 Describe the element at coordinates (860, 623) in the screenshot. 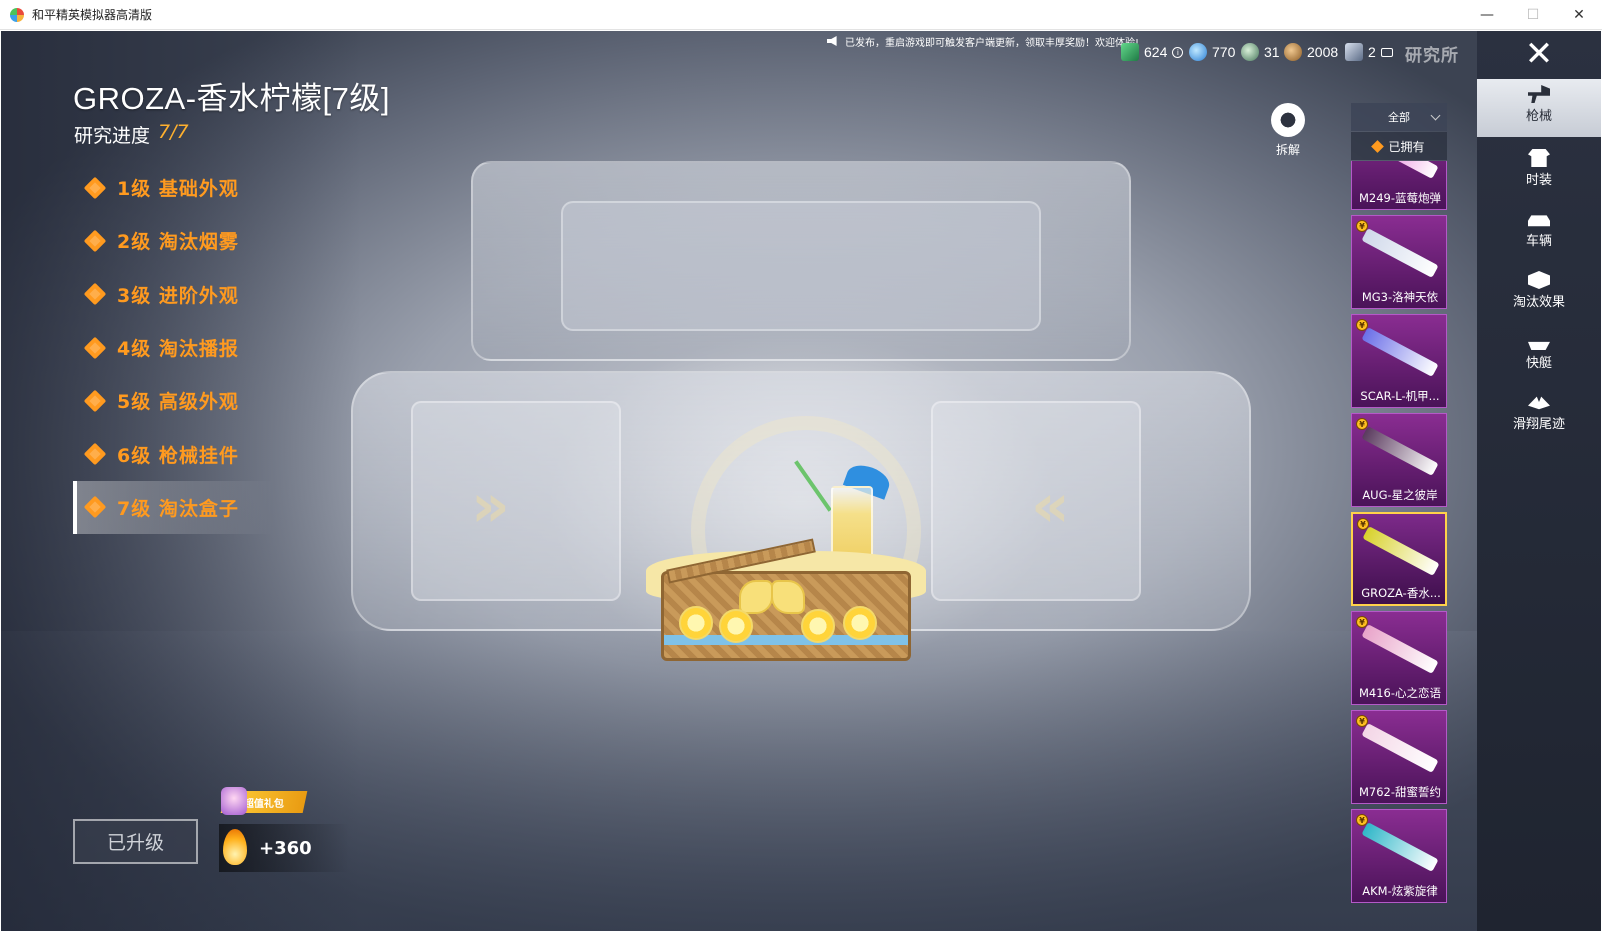

I see `lemon-slice` at that location.